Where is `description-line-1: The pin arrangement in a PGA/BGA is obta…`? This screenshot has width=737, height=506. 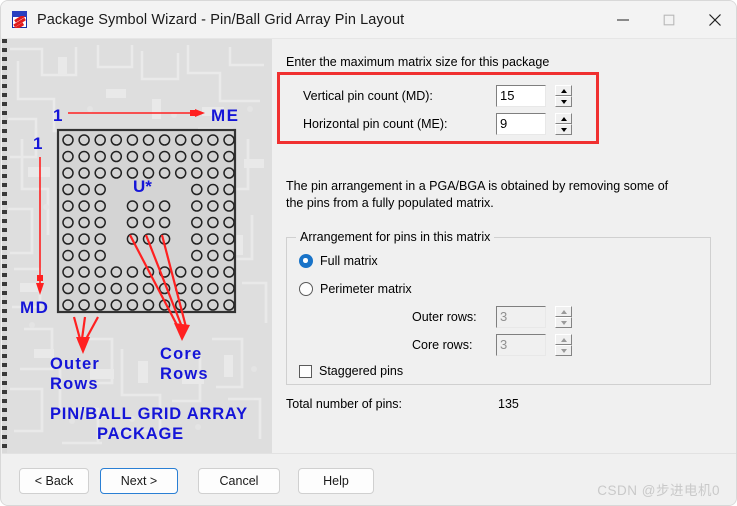 description-line-1: The pin arrangement in a PGA/BGA is obta… is located at coordinates (477, 186).